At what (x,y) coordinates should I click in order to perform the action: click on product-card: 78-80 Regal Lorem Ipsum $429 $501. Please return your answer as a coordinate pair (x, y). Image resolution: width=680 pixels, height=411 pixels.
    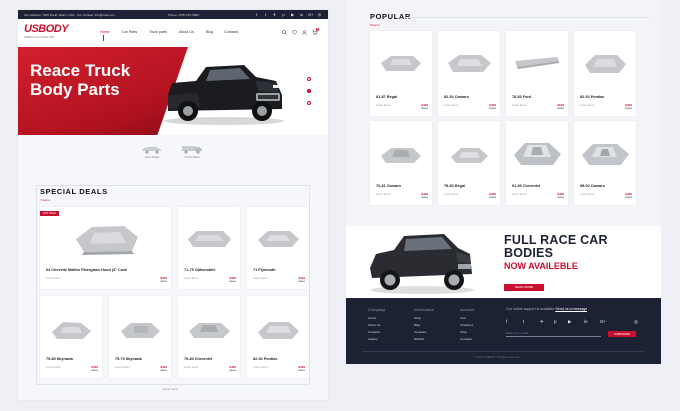
    Looking at the image, I should click on (469, 163).